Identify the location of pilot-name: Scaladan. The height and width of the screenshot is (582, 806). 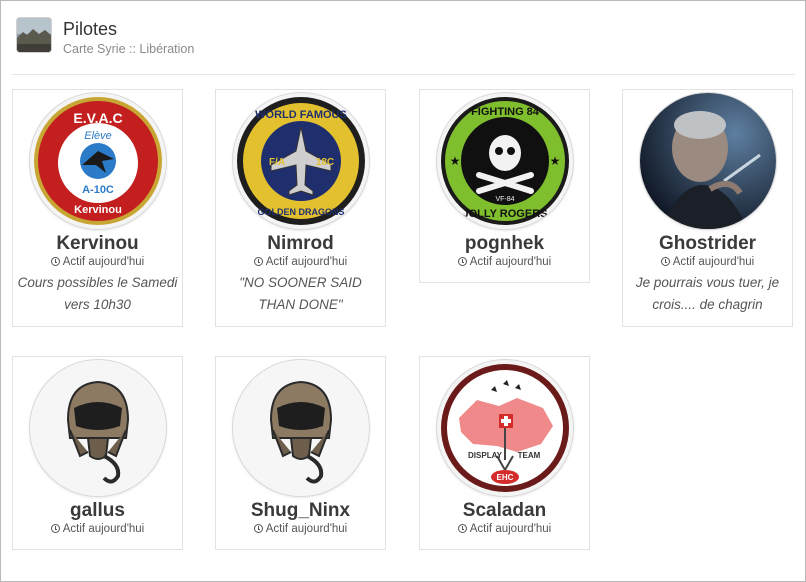
(504, 511).